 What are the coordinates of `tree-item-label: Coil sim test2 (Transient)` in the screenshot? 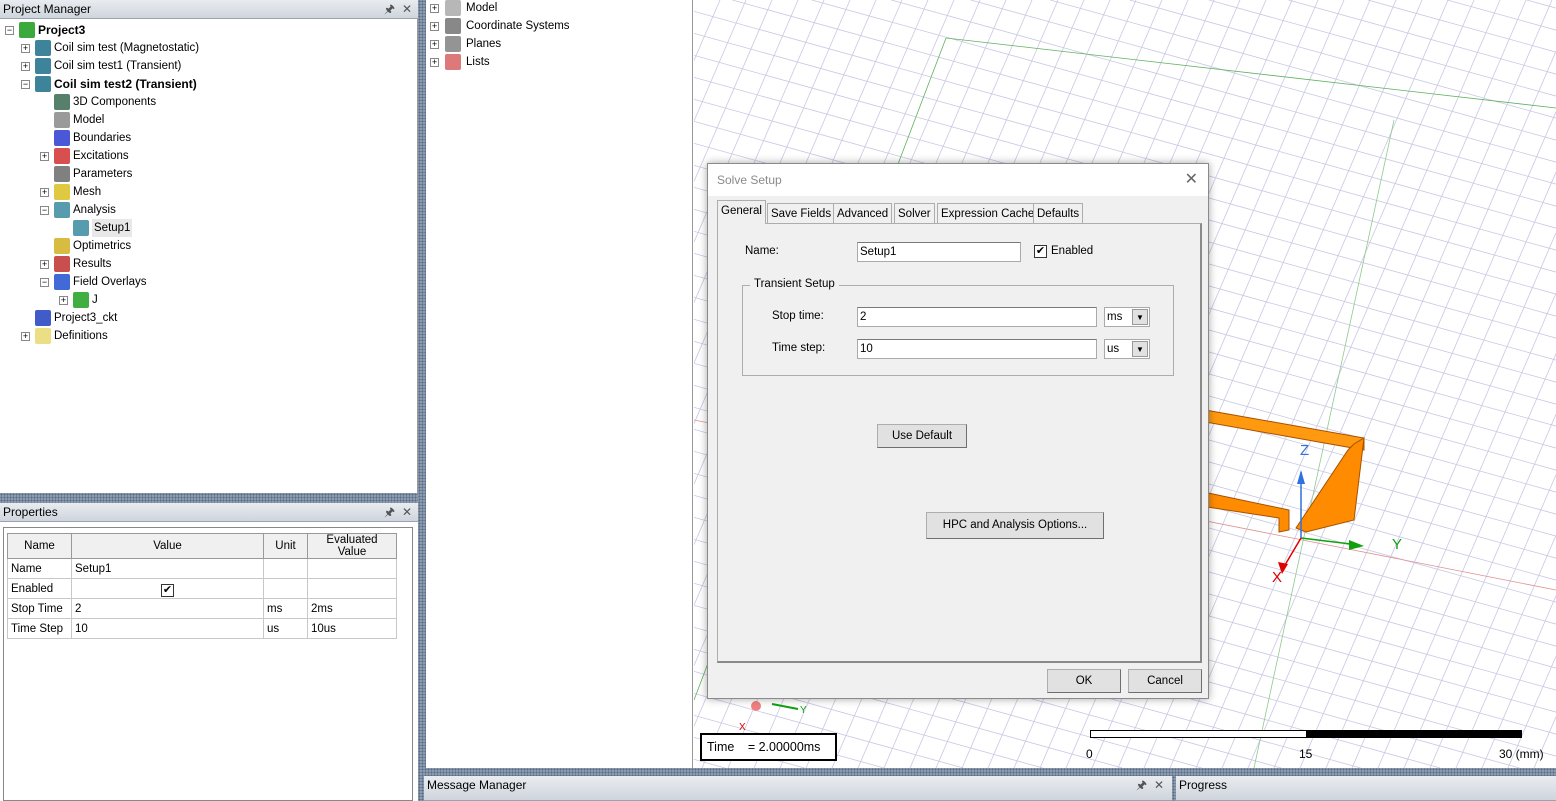 It's located at (125, 84).